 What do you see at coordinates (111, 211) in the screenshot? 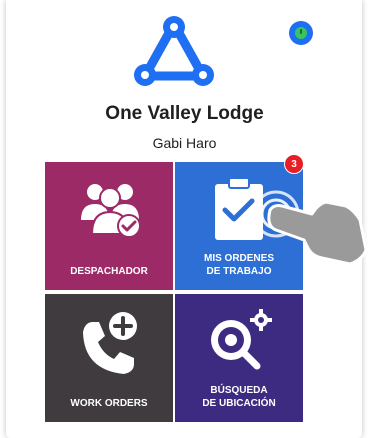
I see `users-check-icon` at bounding box center [111, 211].